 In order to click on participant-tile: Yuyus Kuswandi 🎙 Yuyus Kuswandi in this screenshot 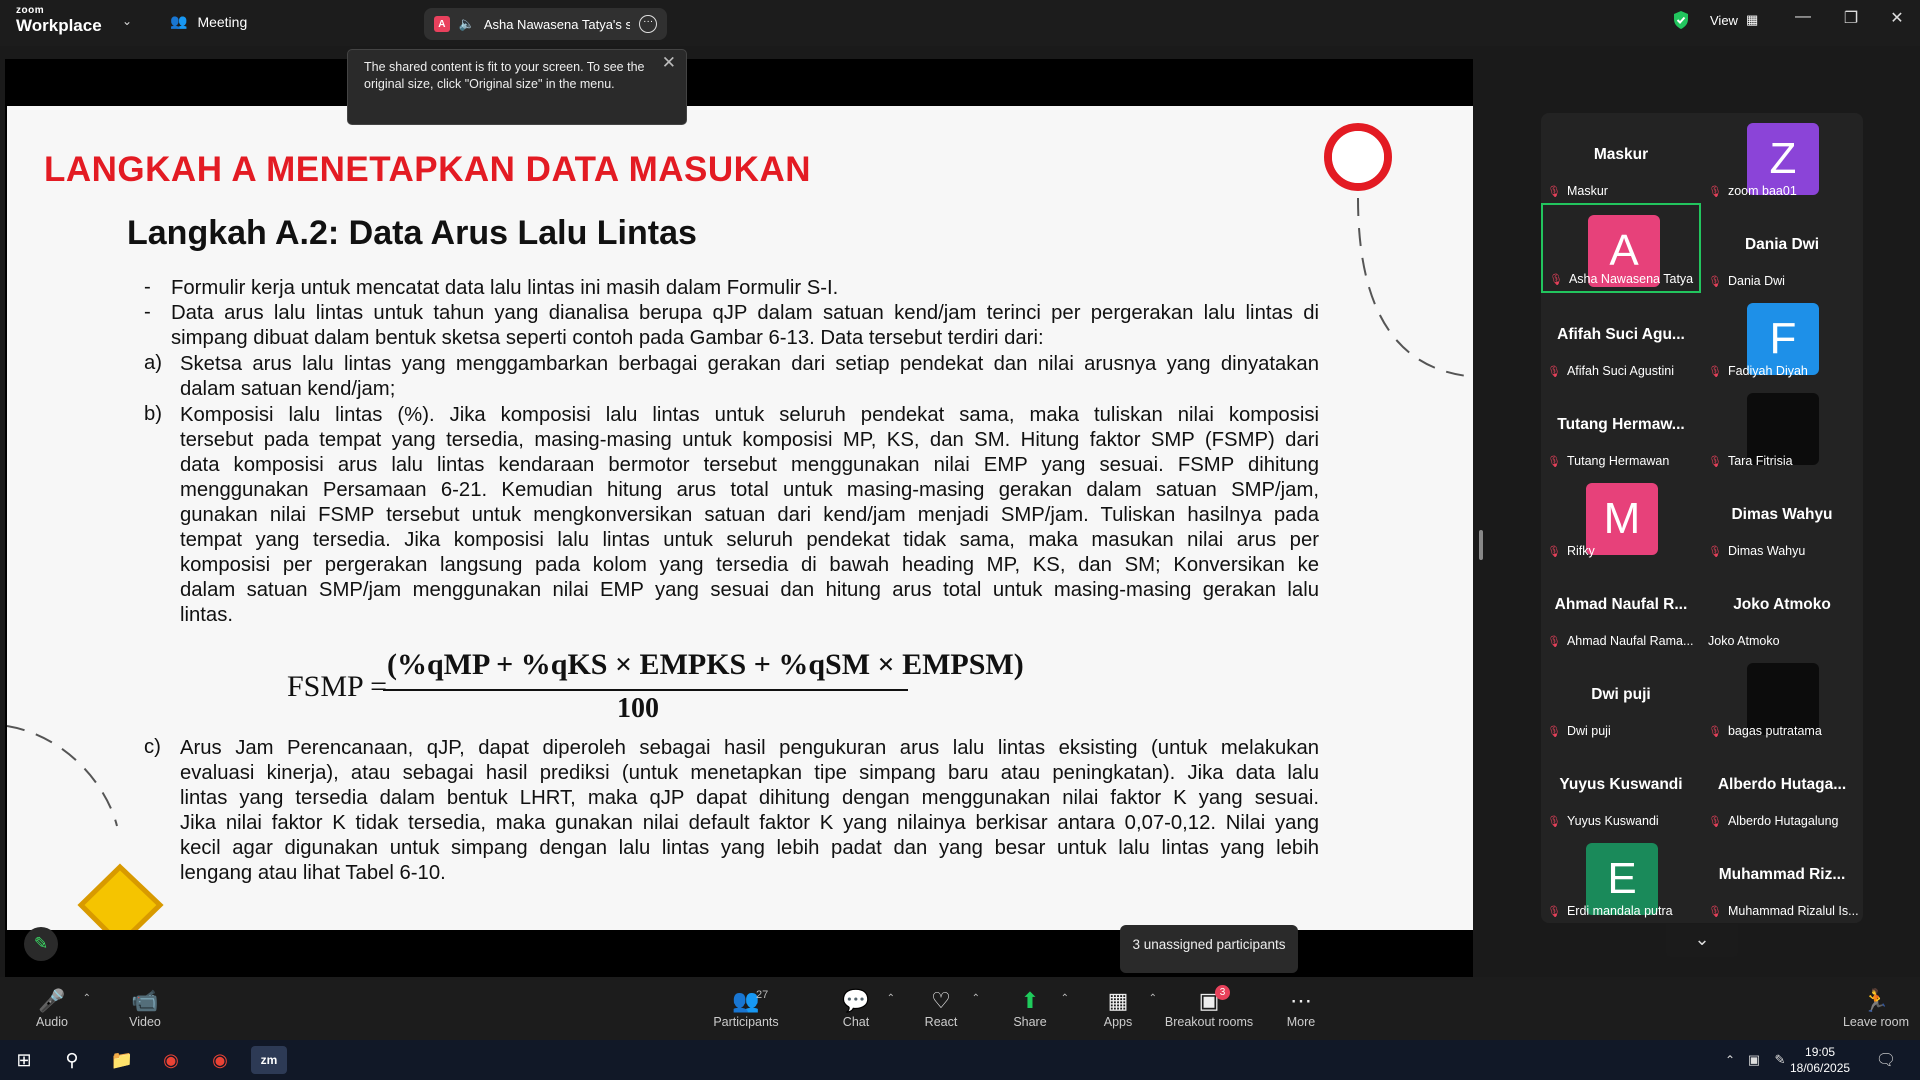, I will do `click(1621, 788)`.